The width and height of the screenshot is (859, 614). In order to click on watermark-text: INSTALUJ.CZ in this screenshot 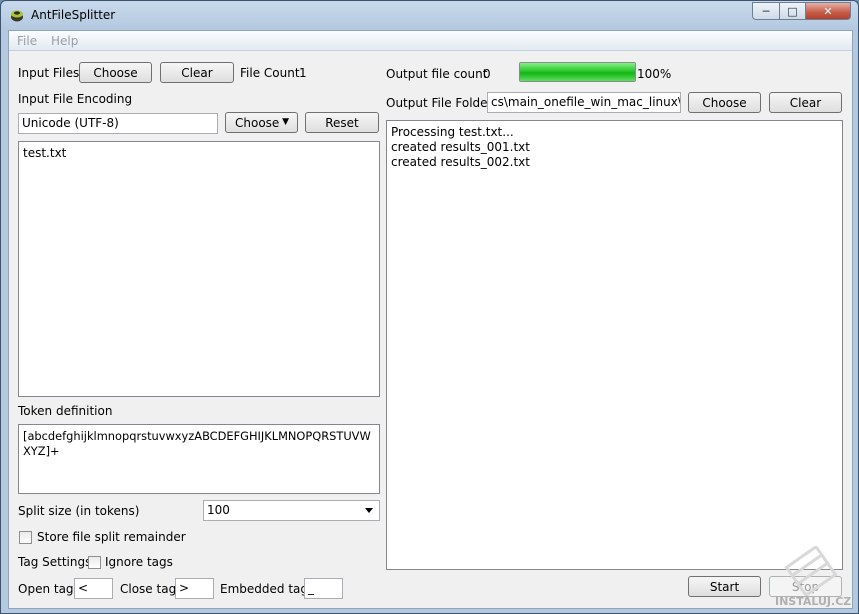, I will do `click(813, 601)`.